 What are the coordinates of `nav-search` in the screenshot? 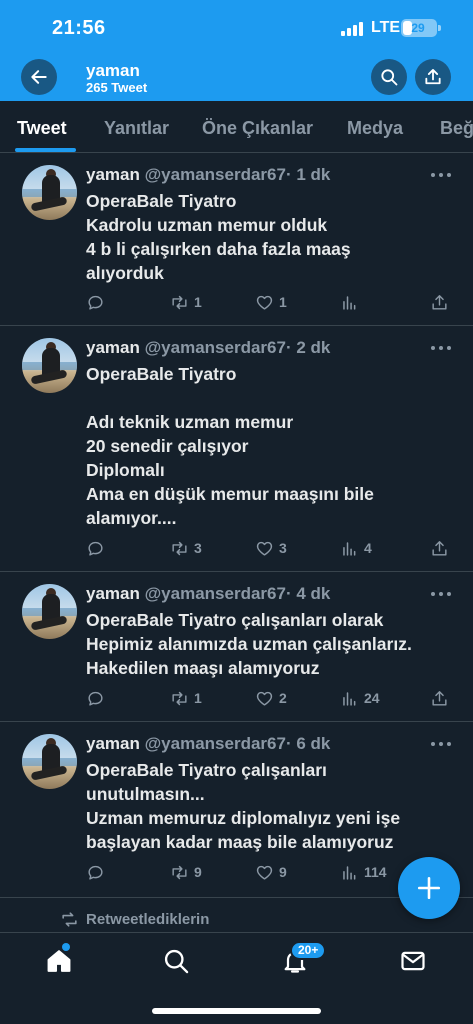 It's located at (176, 961).